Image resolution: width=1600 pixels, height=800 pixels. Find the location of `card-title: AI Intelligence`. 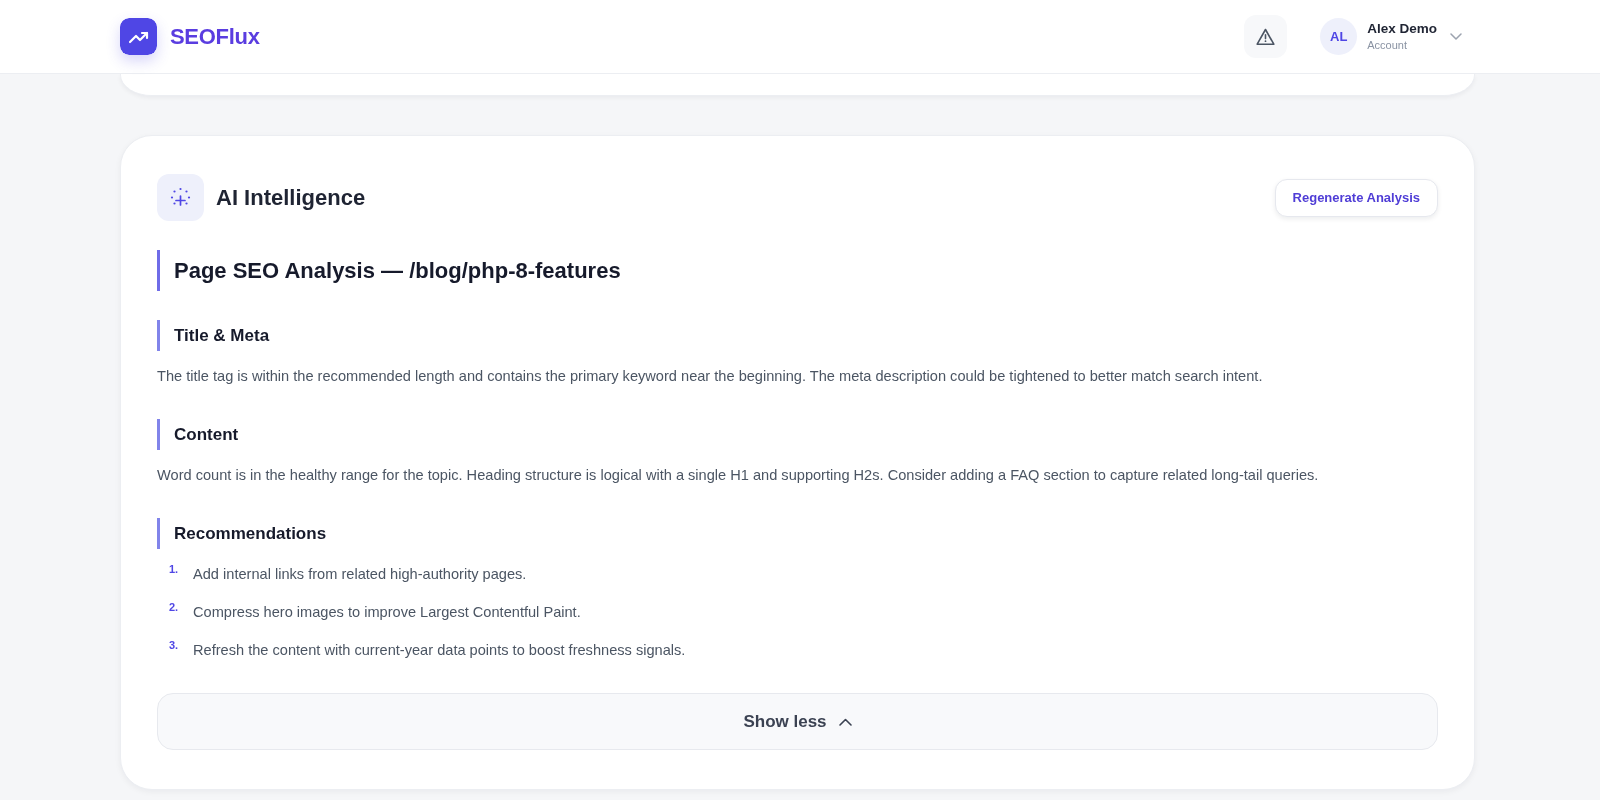

card-title: AI Intelligence is located at coordinates (291, 197).